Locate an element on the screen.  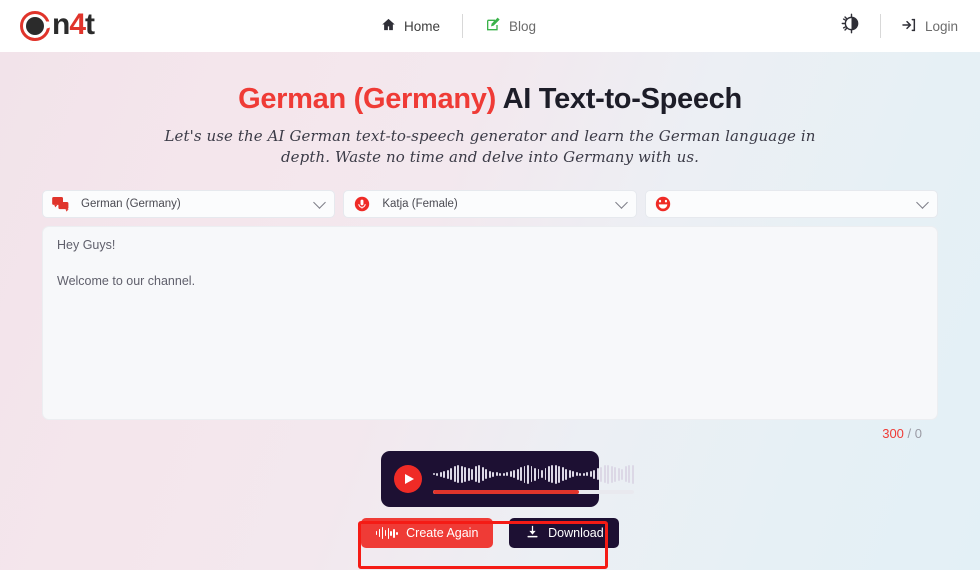
sun-contrast-icon is located at coordinates (851, 26).